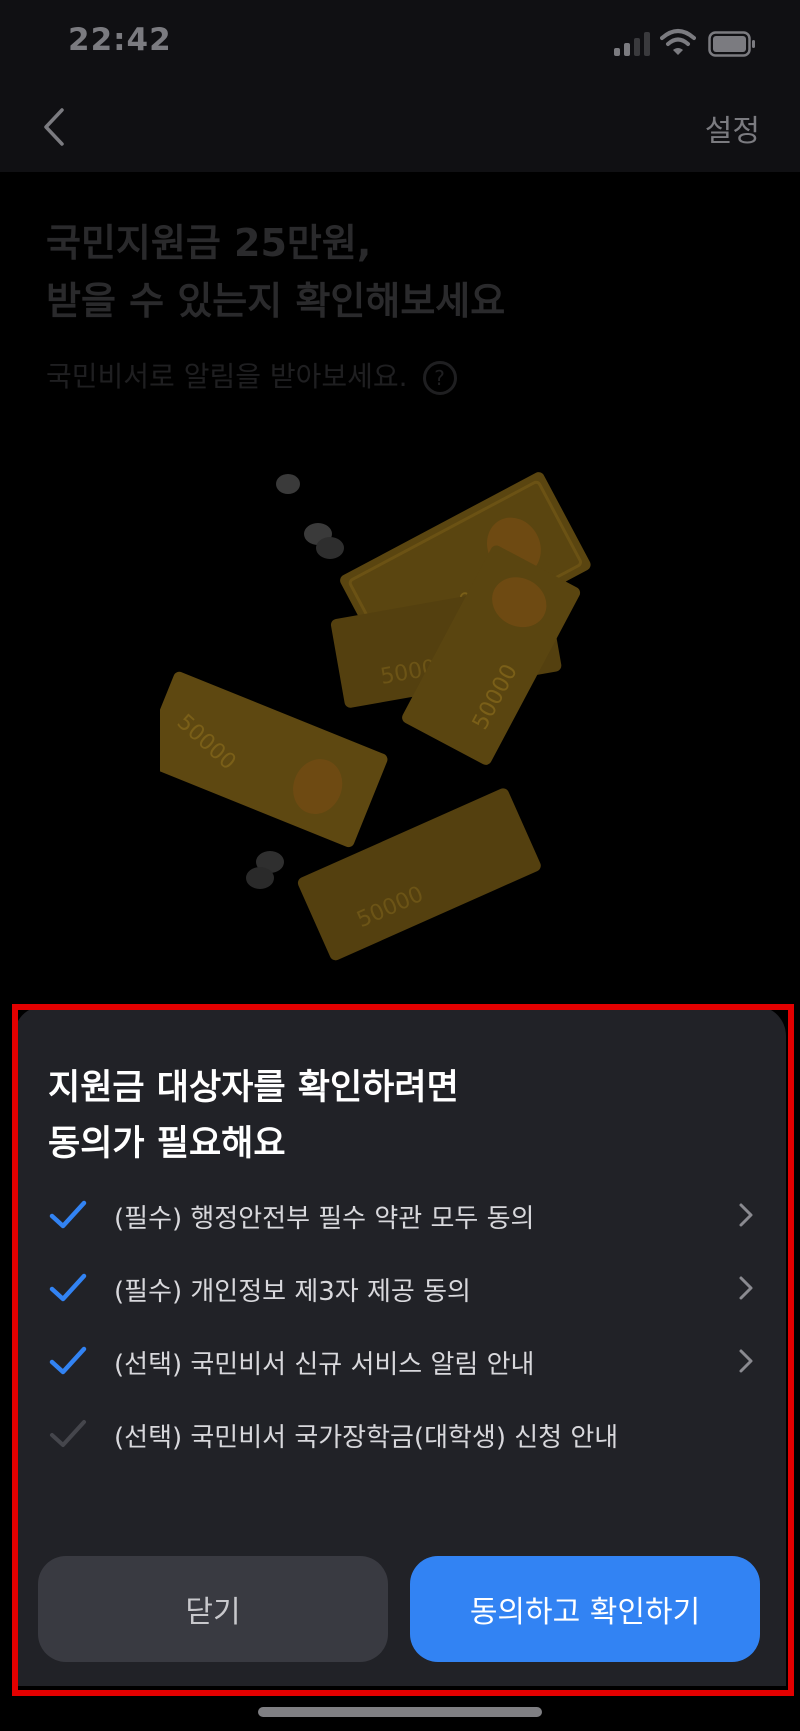 The height and width of the screenshot is (1731, 800). I want to click on consent-item-personal-info: (필수) 개인정보 제3자 제공 동의, so click(400, 1291).